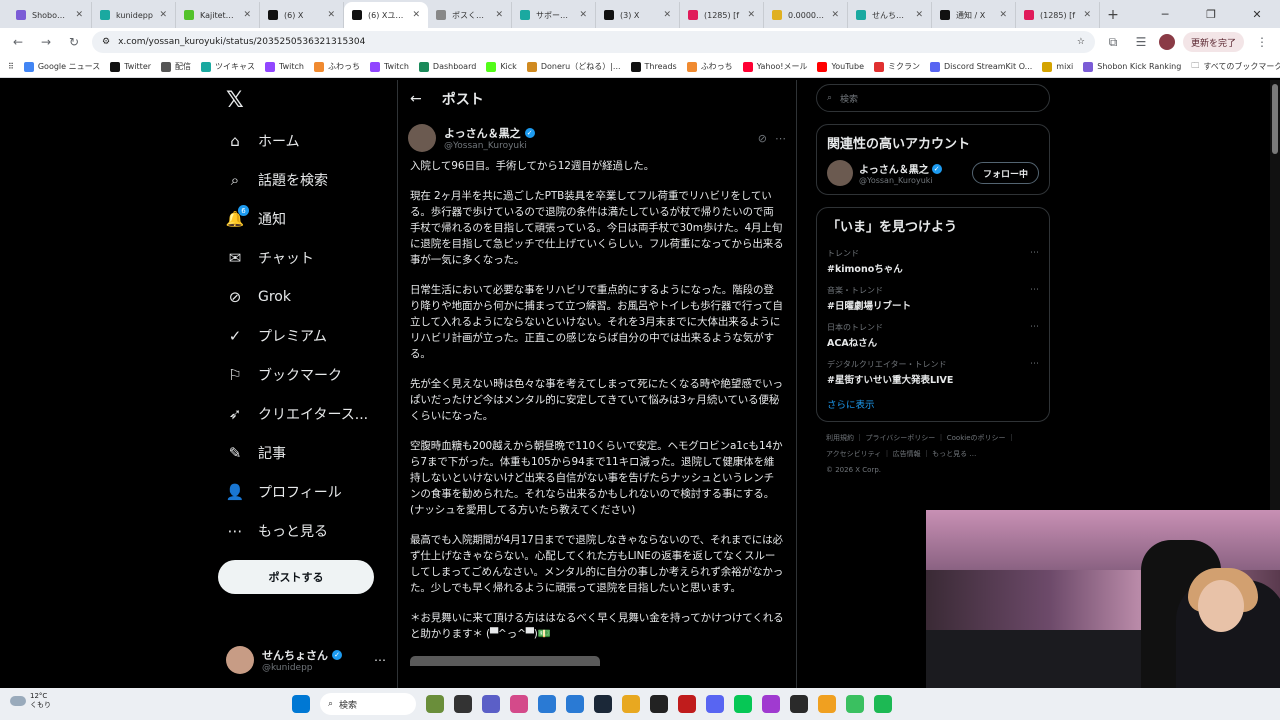 The image size is (1280, 720). Describe the element at coordinates (774, 66) in the screenshot. I see `bookmark-item: Yahoo!メール` at that location.